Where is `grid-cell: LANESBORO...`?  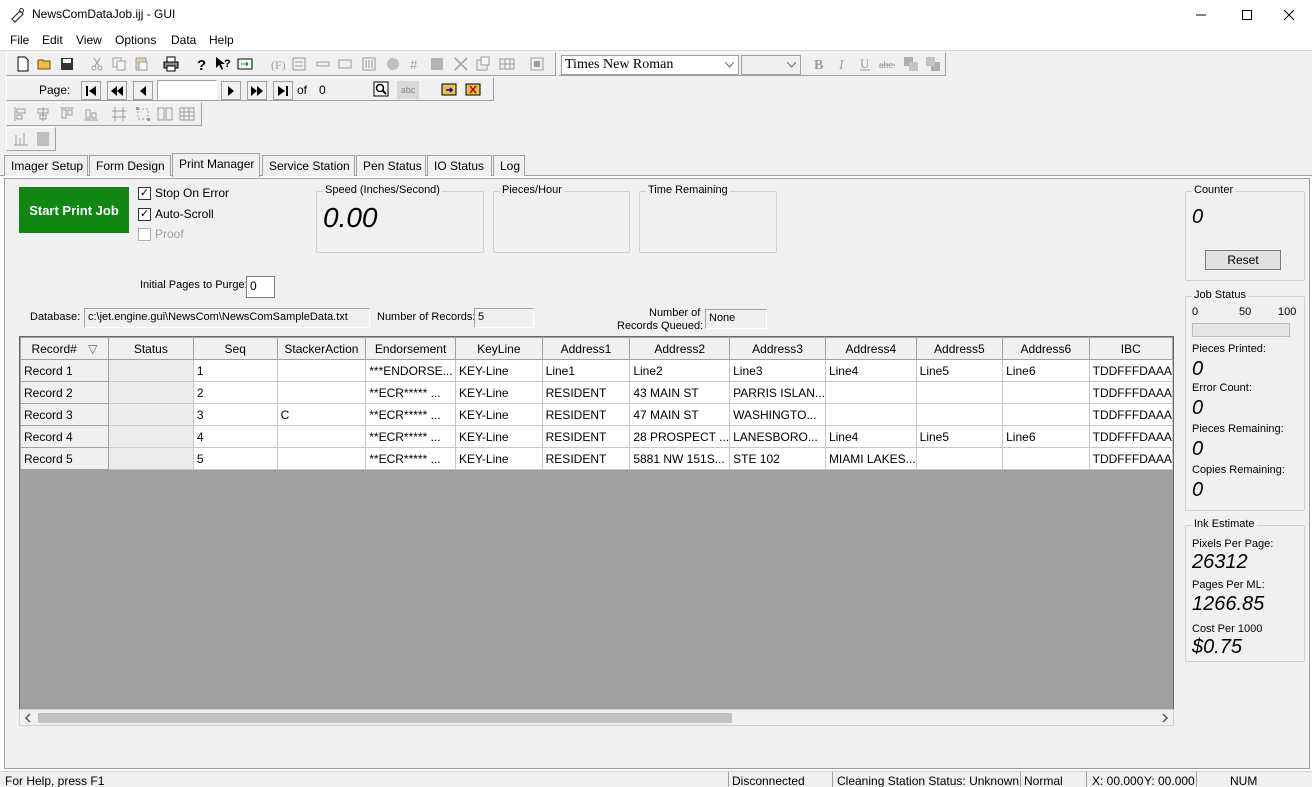 grid-cell: LANESBORO... is located at coordinates (777, 436).